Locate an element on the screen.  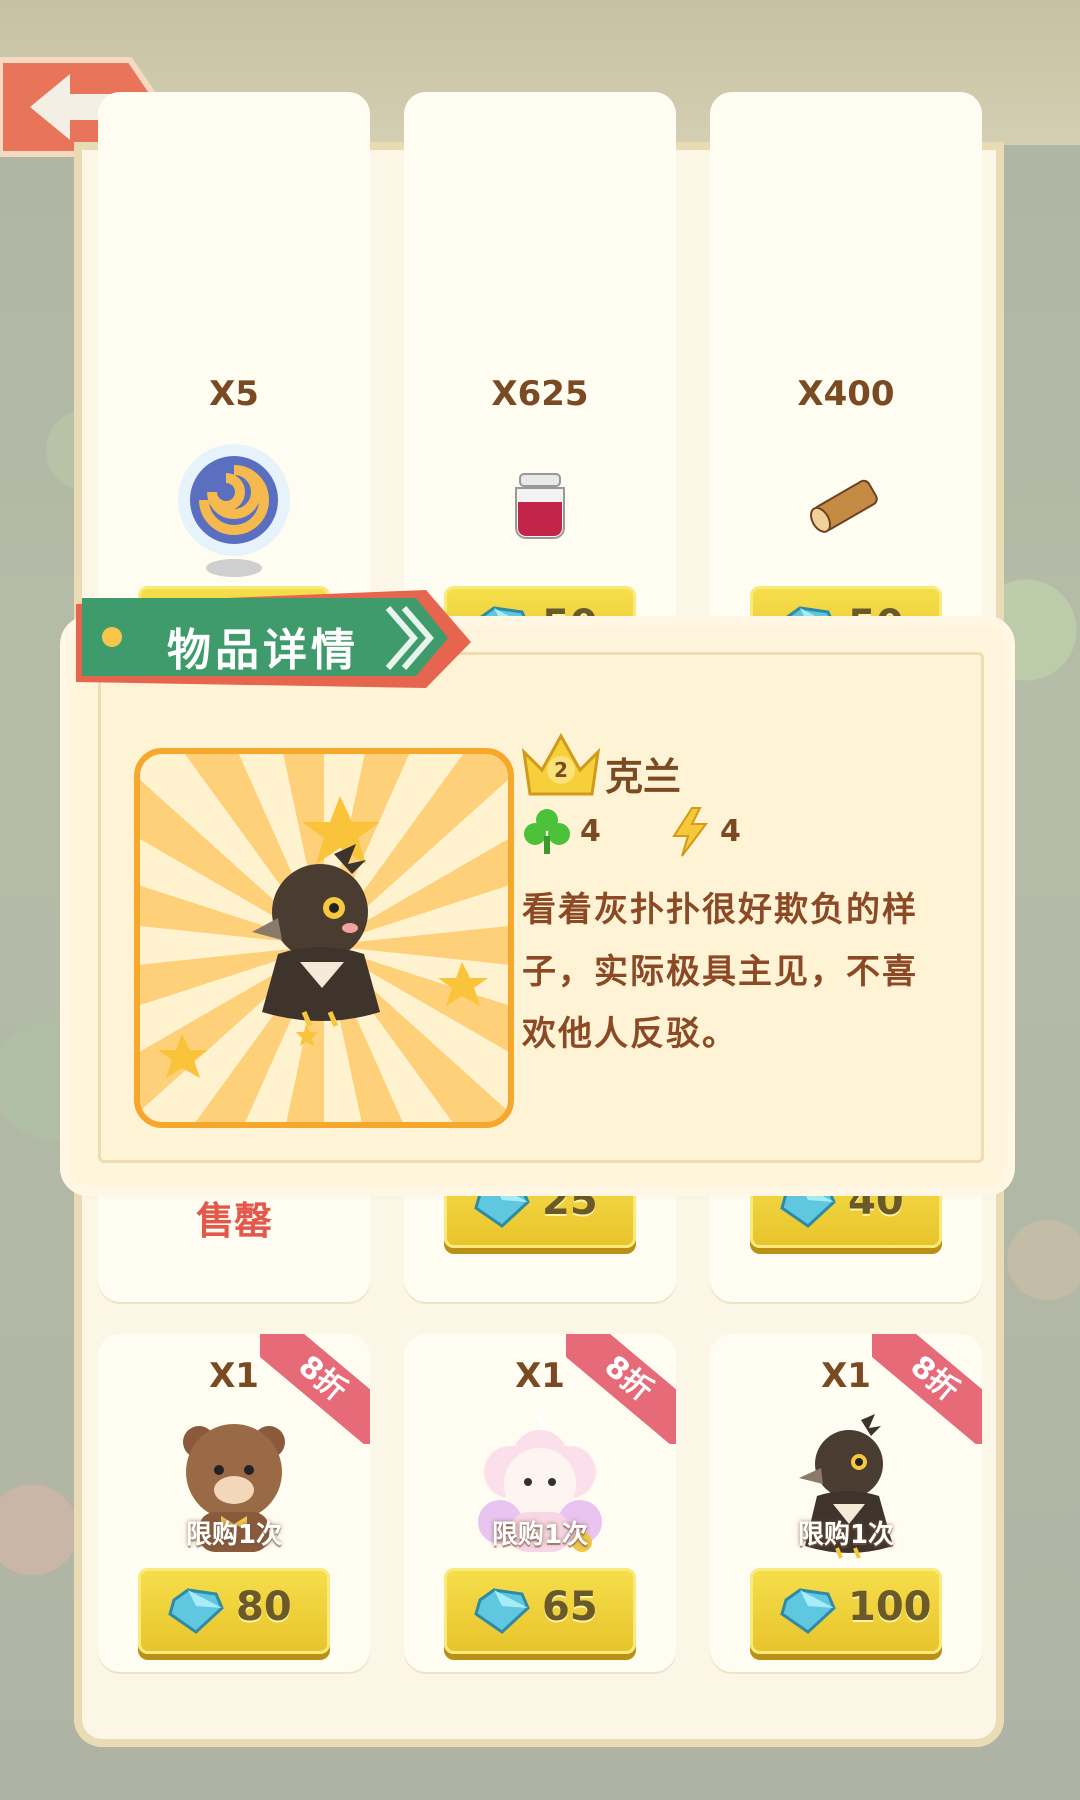
swirl-orb-icon is located at coordinates (234, 512).